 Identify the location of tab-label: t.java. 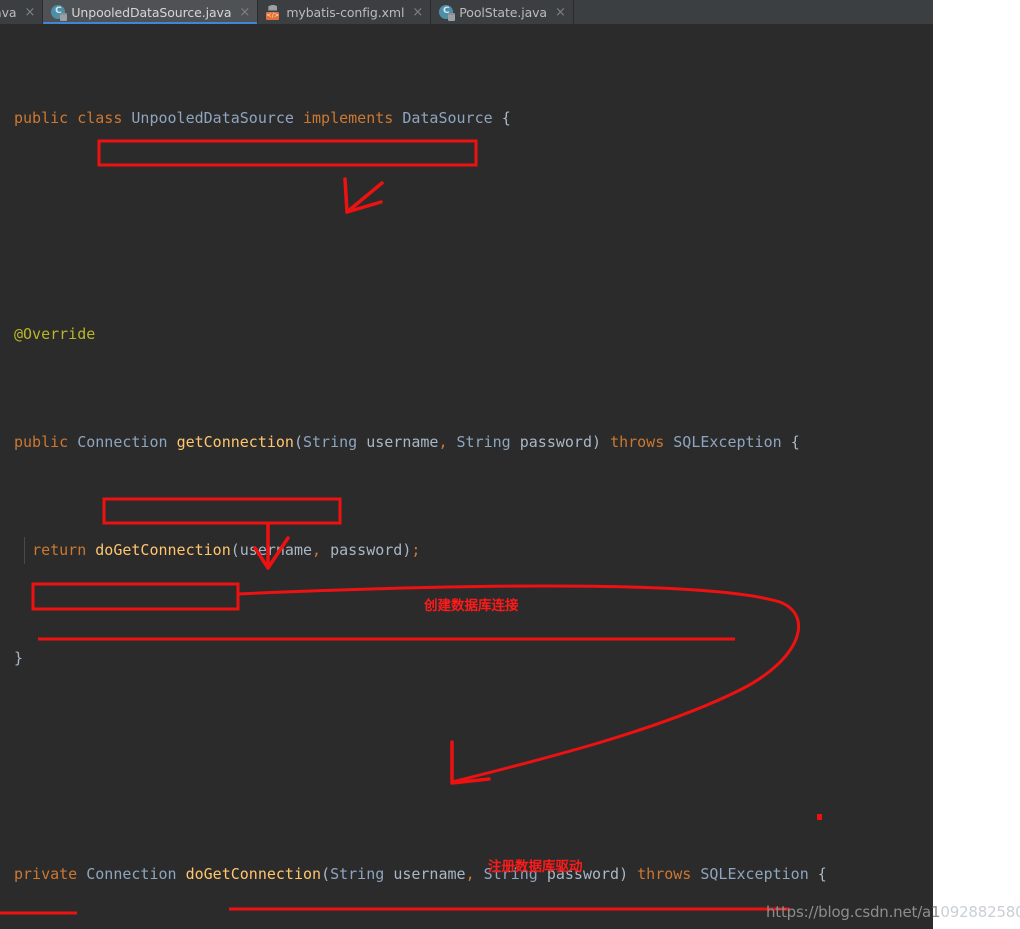
(8, 12).